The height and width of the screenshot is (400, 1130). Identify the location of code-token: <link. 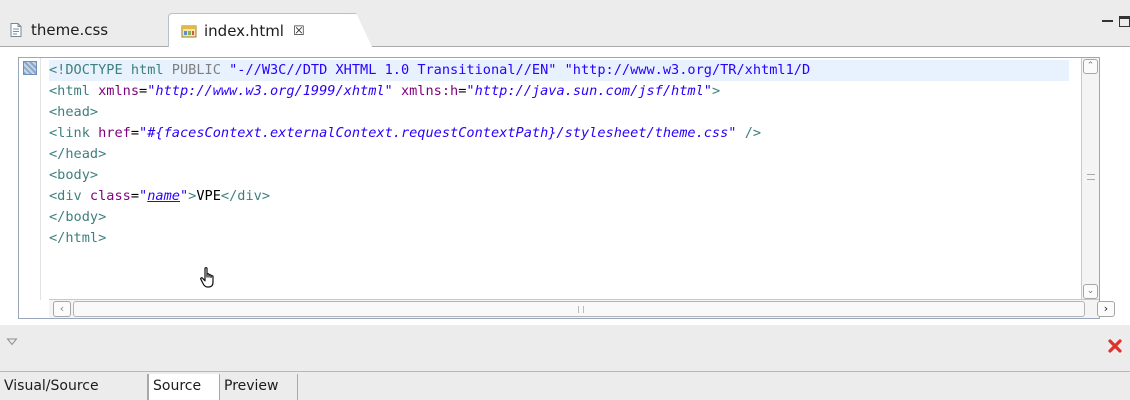
(74, 133).